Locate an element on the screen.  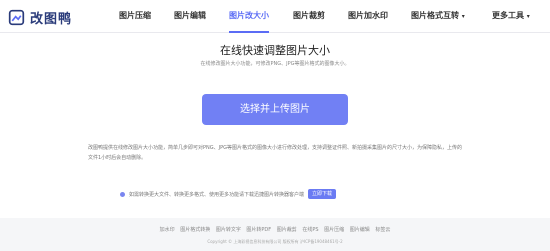
nav-item-label: 图片格式互转 is located at coordinates (435, 15).